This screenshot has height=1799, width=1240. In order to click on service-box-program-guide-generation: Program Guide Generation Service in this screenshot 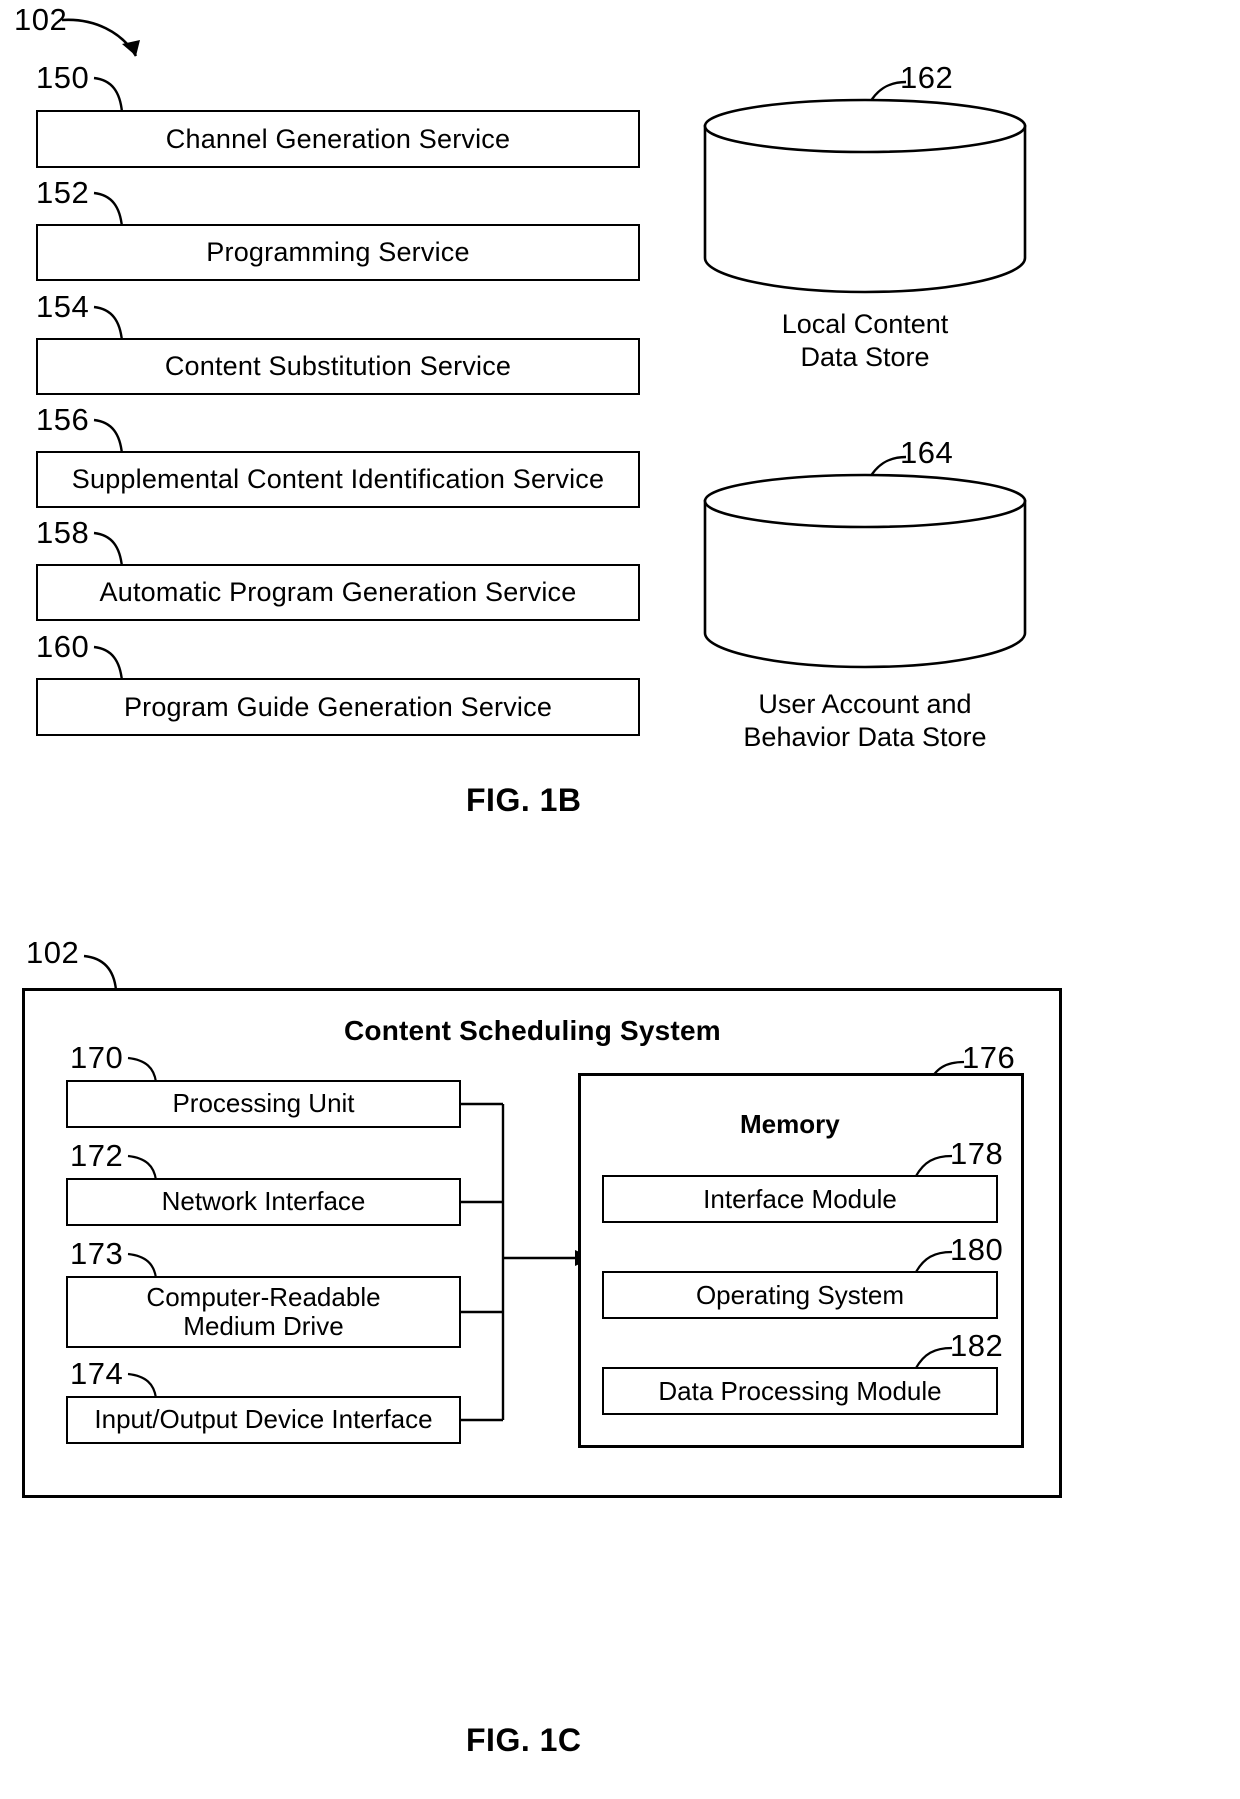, I will do `click(338, 707)`.